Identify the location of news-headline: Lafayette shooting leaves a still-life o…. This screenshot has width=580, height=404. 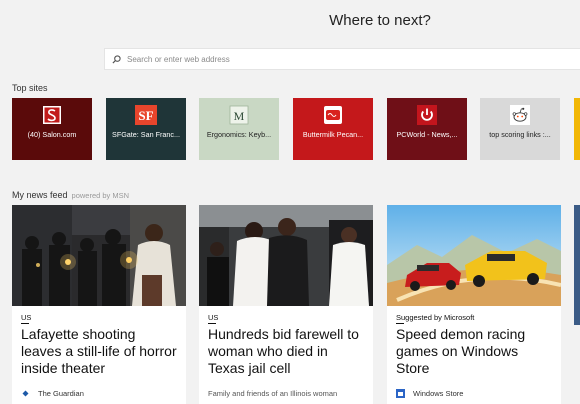
(99, 351).